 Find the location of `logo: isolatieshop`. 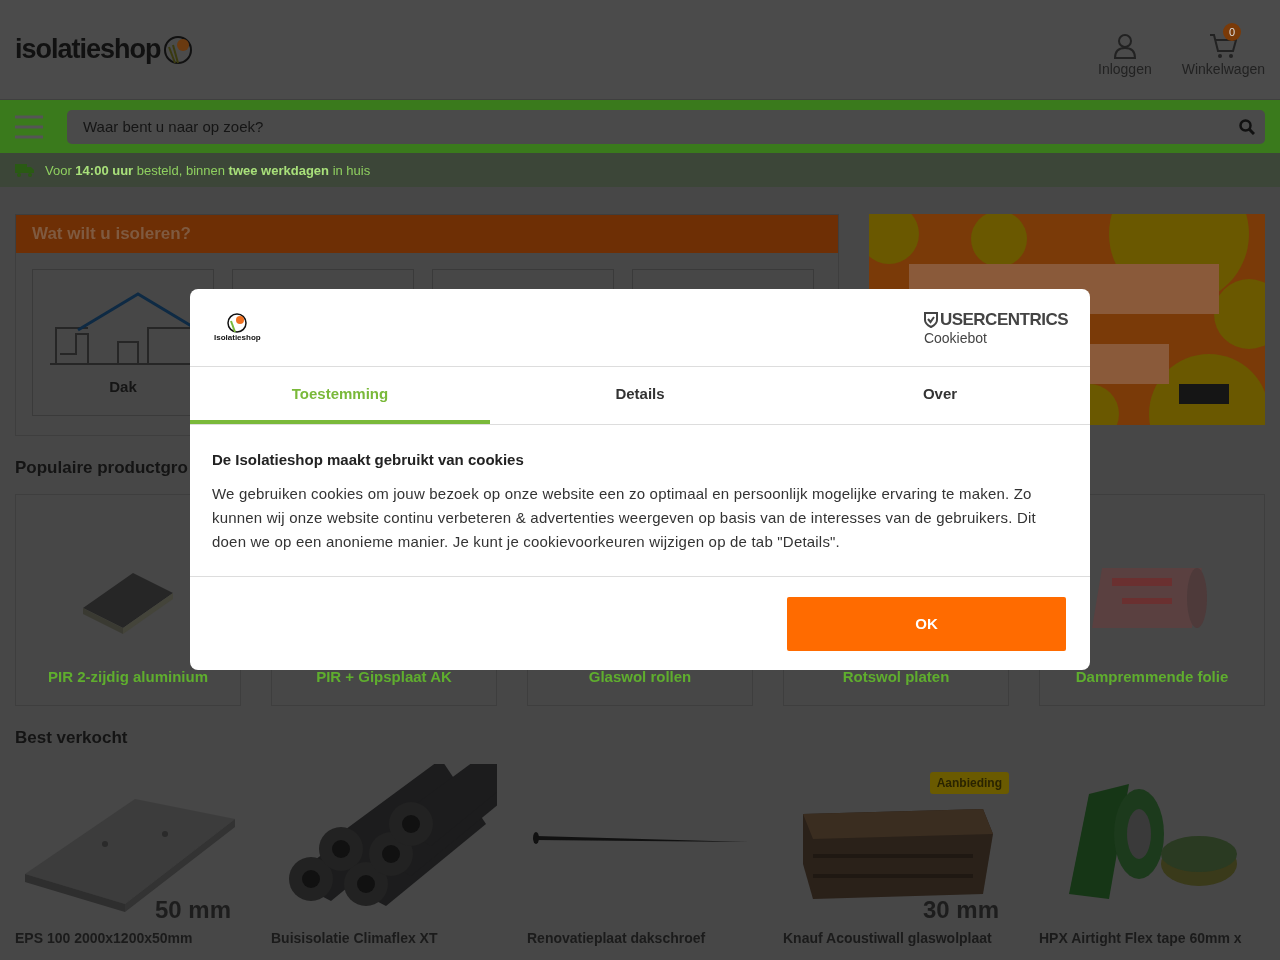

logo: isolatieshop is located at coordinates (104, 49).